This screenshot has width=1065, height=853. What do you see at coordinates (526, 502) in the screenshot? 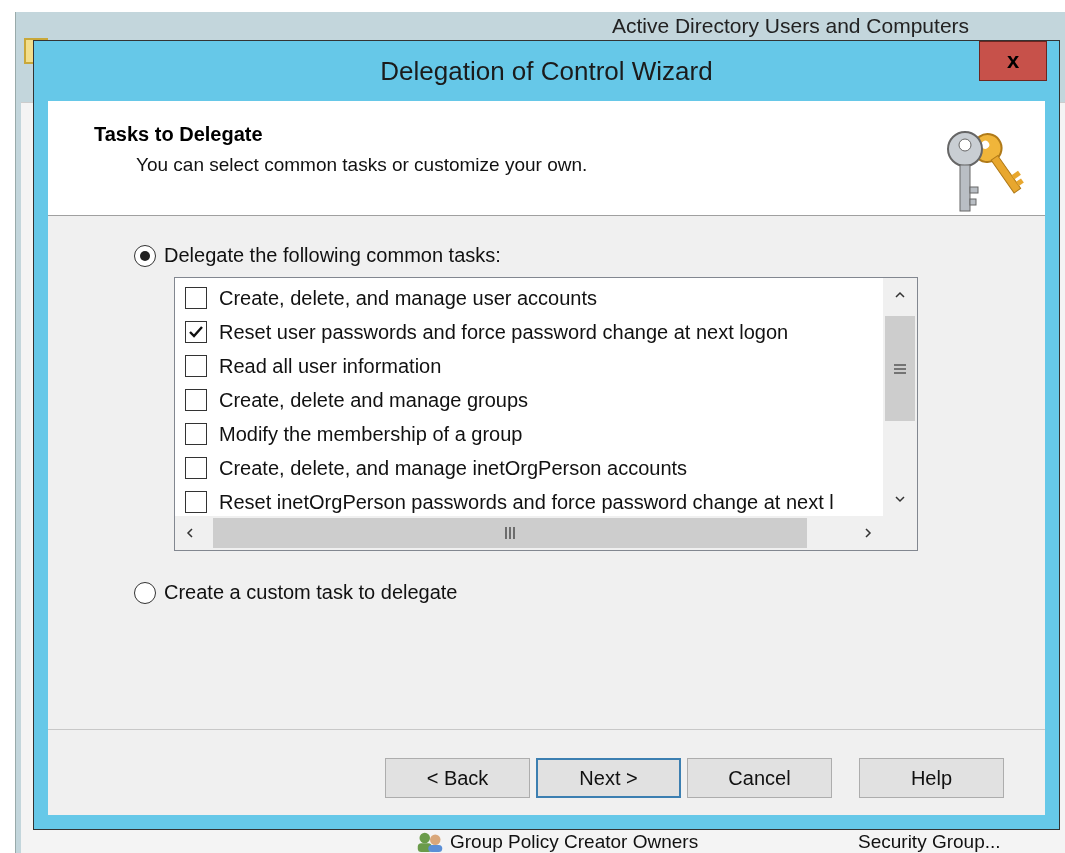
I see `task-label: Reset inetOrgPerson passwords and force password change at next l` at bounding box center [526, 502].